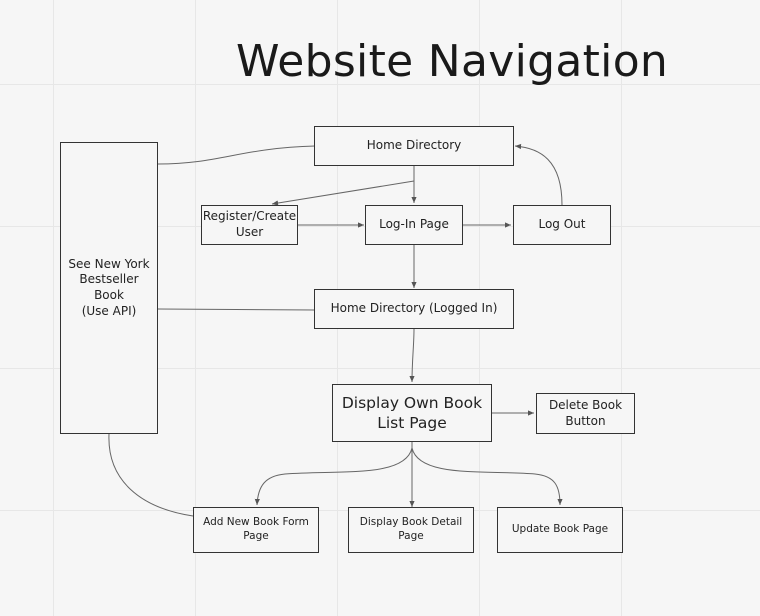 Image resolution: width=760 pixels, height=616 pixels. Describe the element at coordinates (333, 476) in the screenshot. I see `connector-book-list-to-add` at that location.